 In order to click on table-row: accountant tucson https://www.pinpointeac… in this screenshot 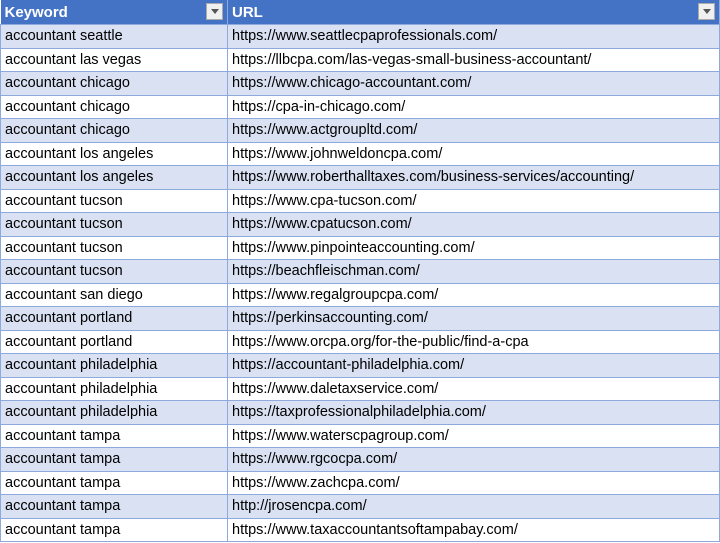, I will do `click(360, 247)`.